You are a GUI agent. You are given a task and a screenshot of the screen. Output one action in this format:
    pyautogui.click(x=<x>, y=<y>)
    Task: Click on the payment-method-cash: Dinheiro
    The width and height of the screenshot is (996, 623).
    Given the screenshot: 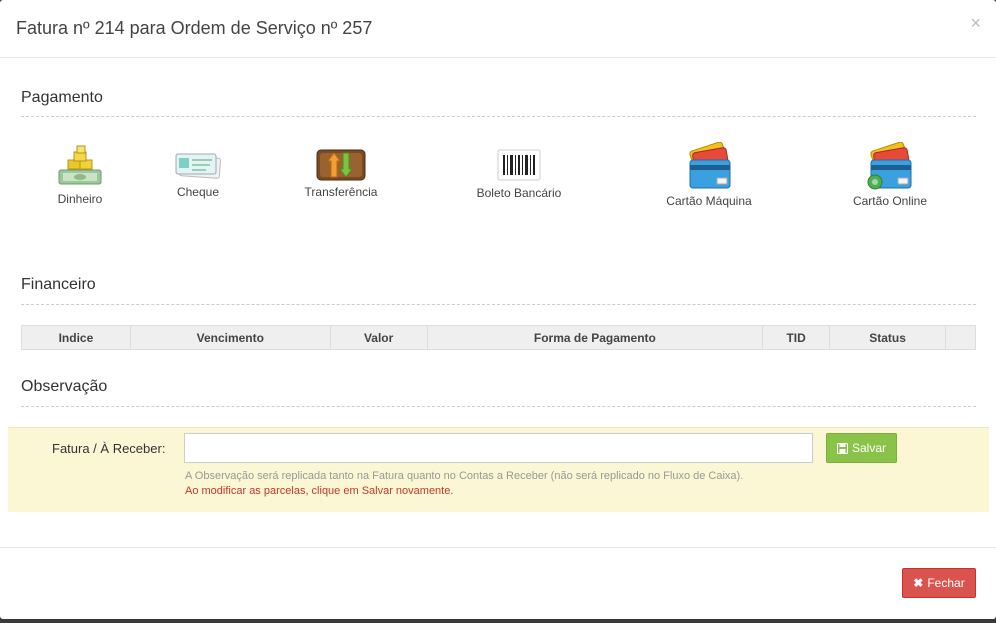 What is the action you would take?
    pyautogui.click(x=80, y=175)
    